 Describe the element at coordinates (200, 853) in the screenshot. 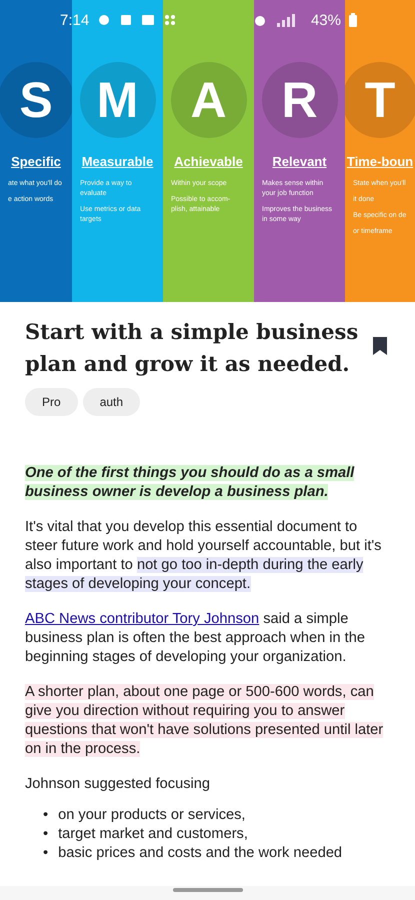

I see `bullet-text: basic prices and costs and the work needed` at that location.